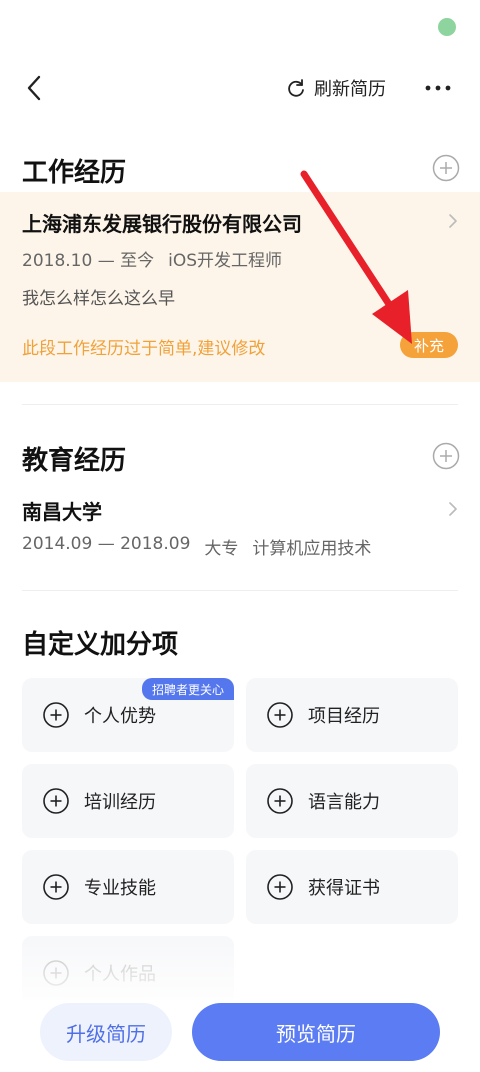  I want to click on status-indicator-dot, so click(447, 27).